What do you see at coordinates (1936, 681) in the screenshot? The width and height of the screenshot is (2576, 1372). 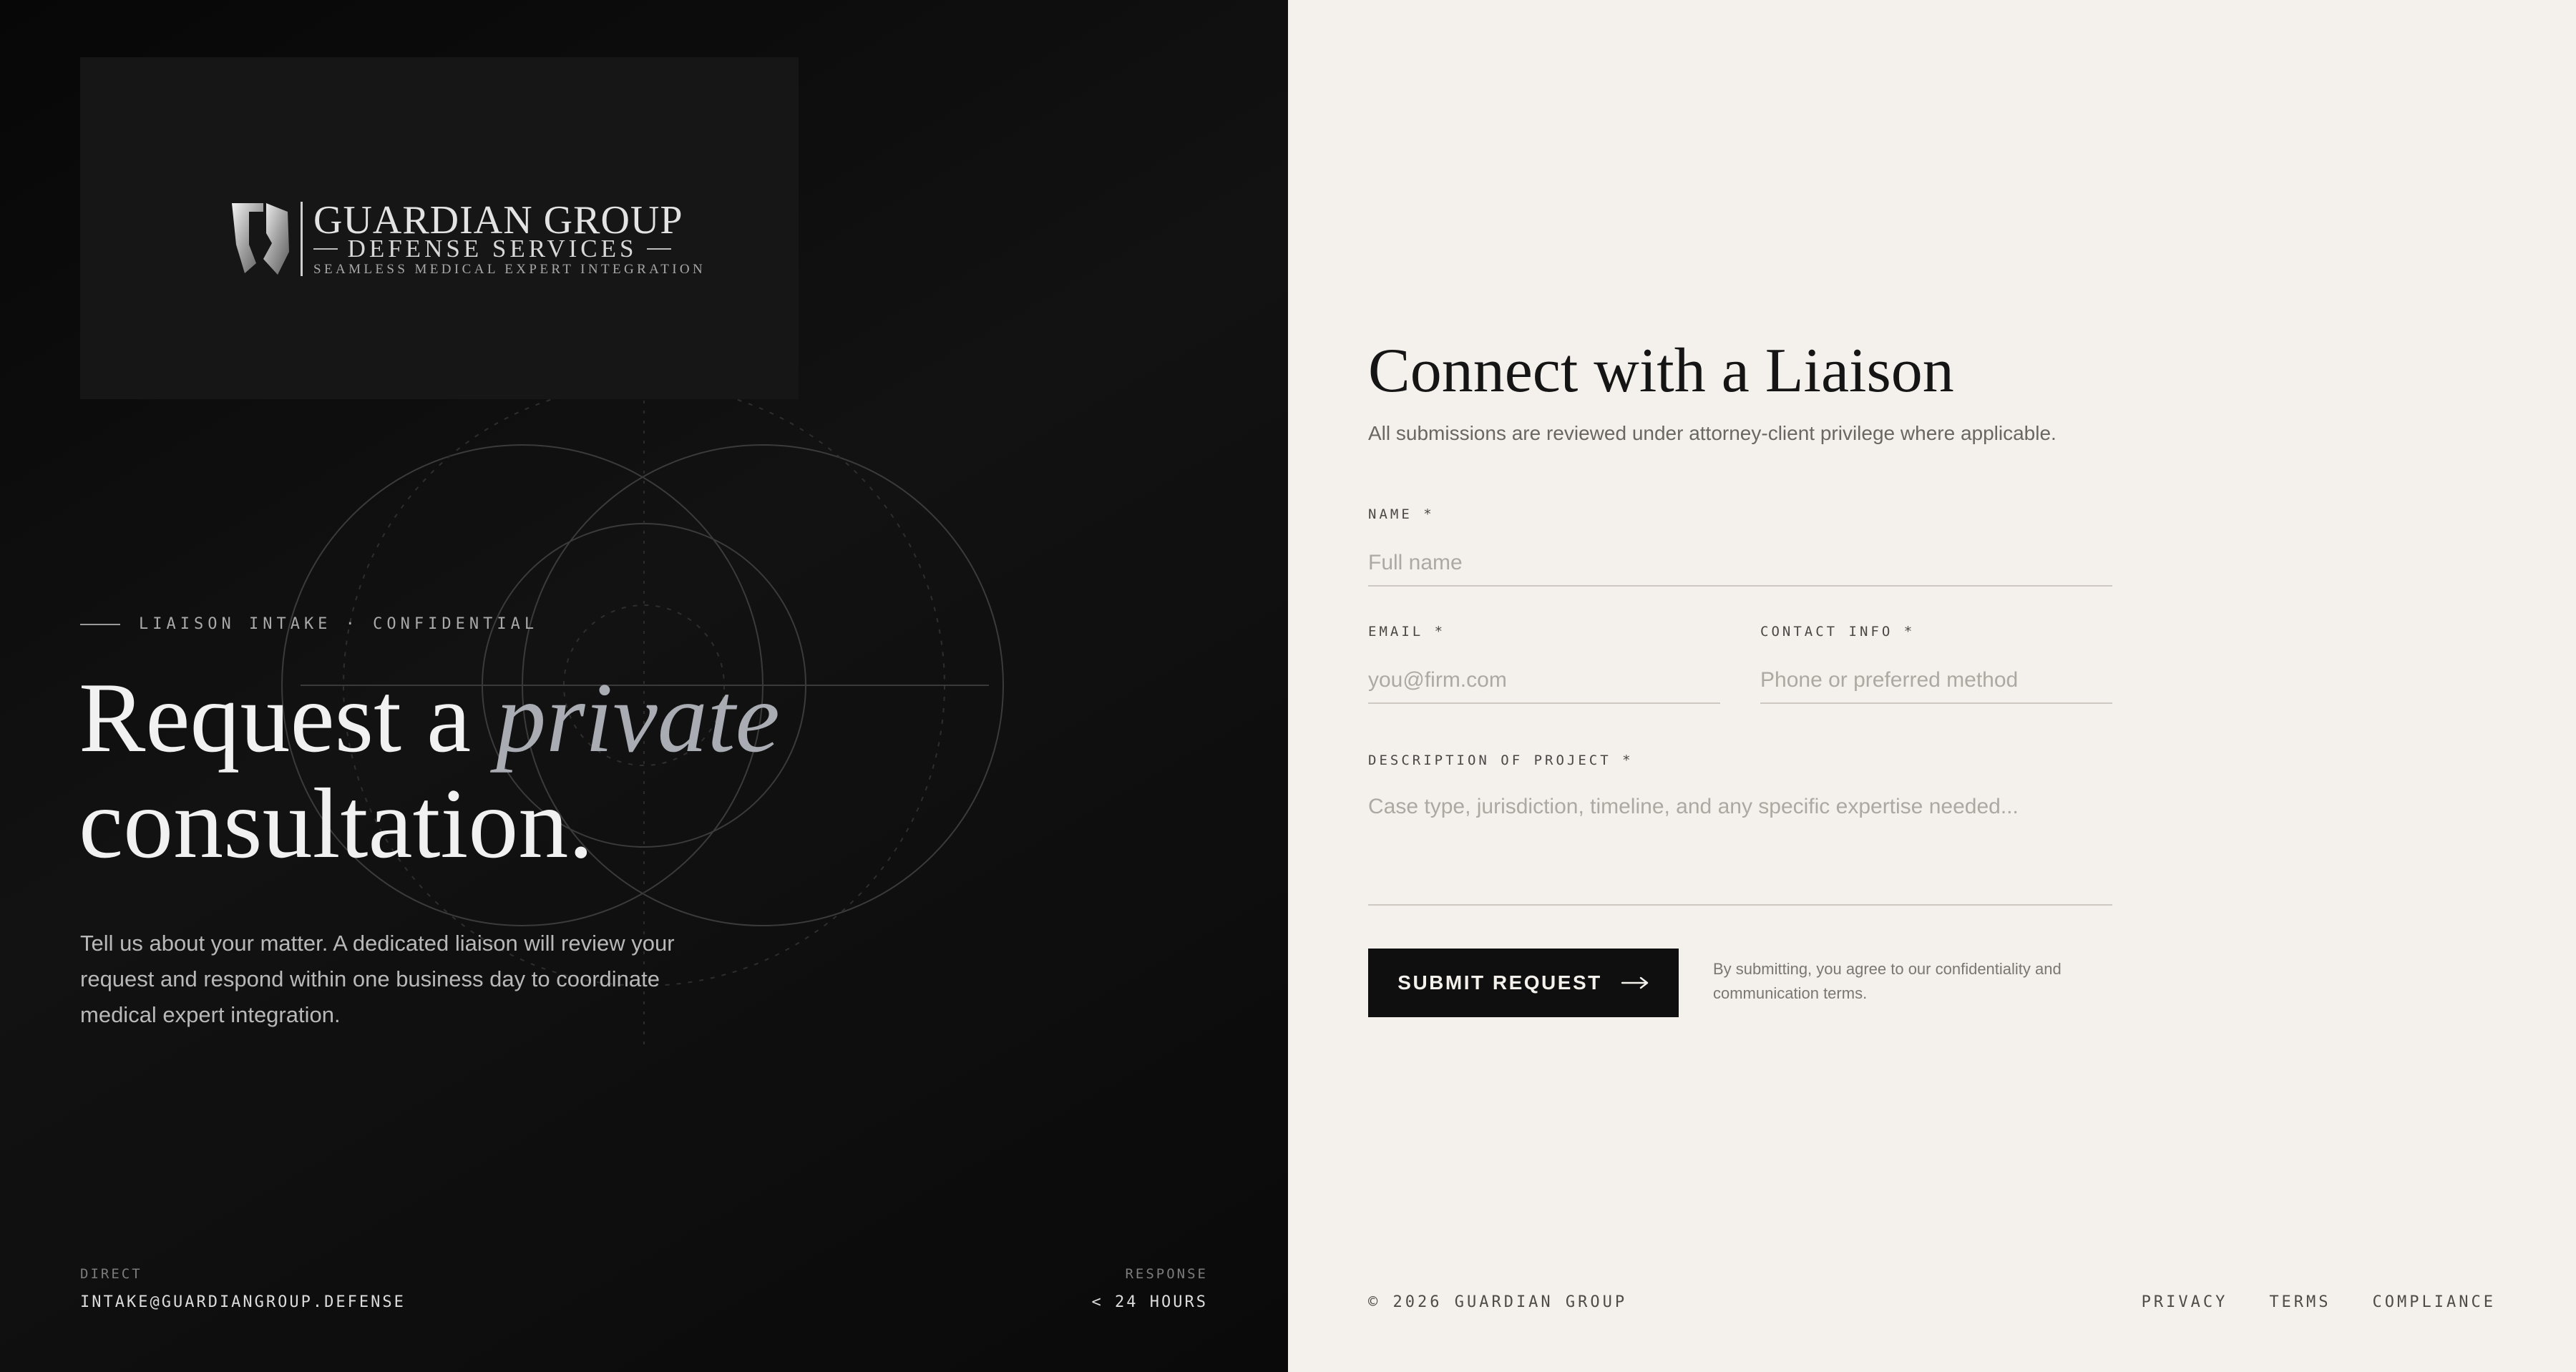 I see `contact-info-input` at bounding box center [1936, 681].